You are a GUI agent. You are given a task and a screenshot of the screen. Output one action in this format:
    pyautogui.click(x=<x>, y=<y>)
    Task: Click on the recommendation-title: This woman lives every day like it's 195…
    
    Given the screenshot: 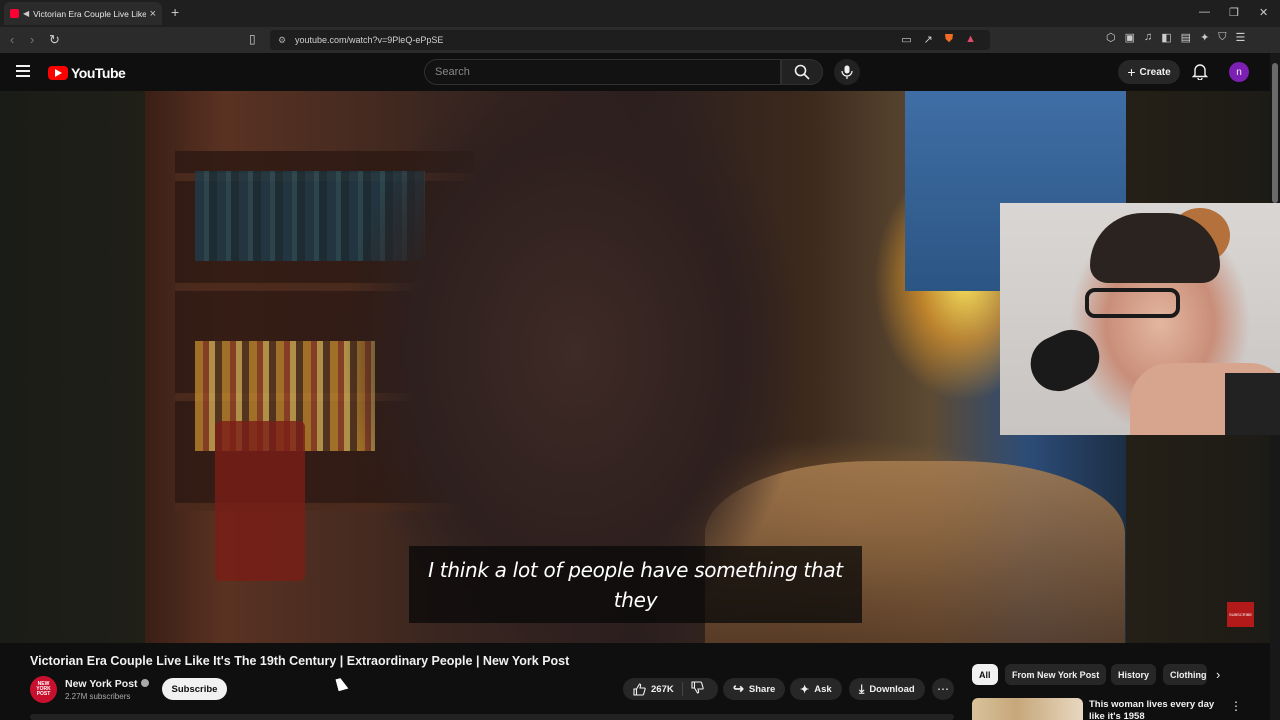 What is the action you would take?
    pyautogui.click(x=1154, y=709)
    